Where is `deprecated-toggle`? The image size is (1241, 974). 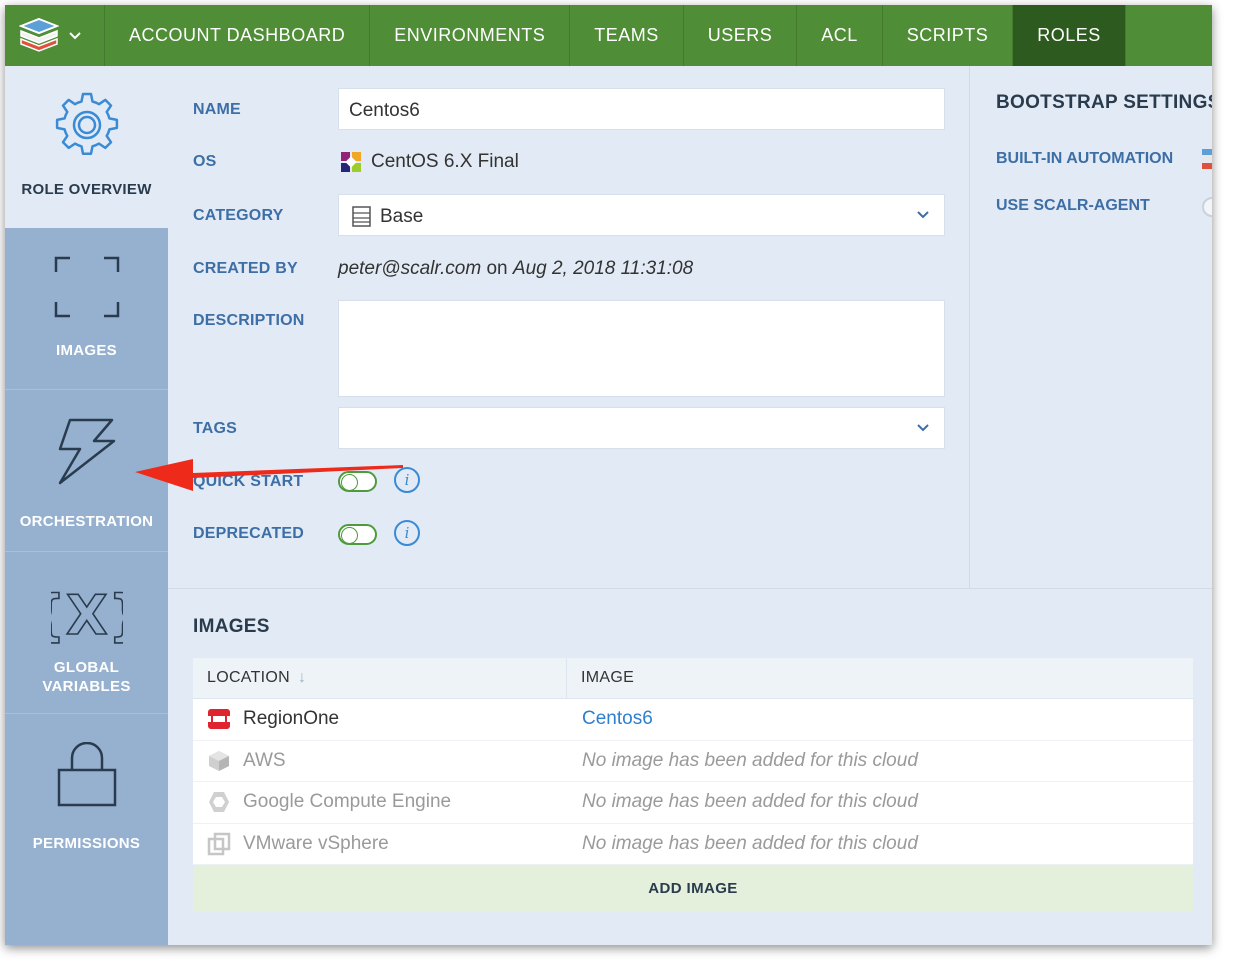 deprecated-toggle is located at coordinates (357, 534).